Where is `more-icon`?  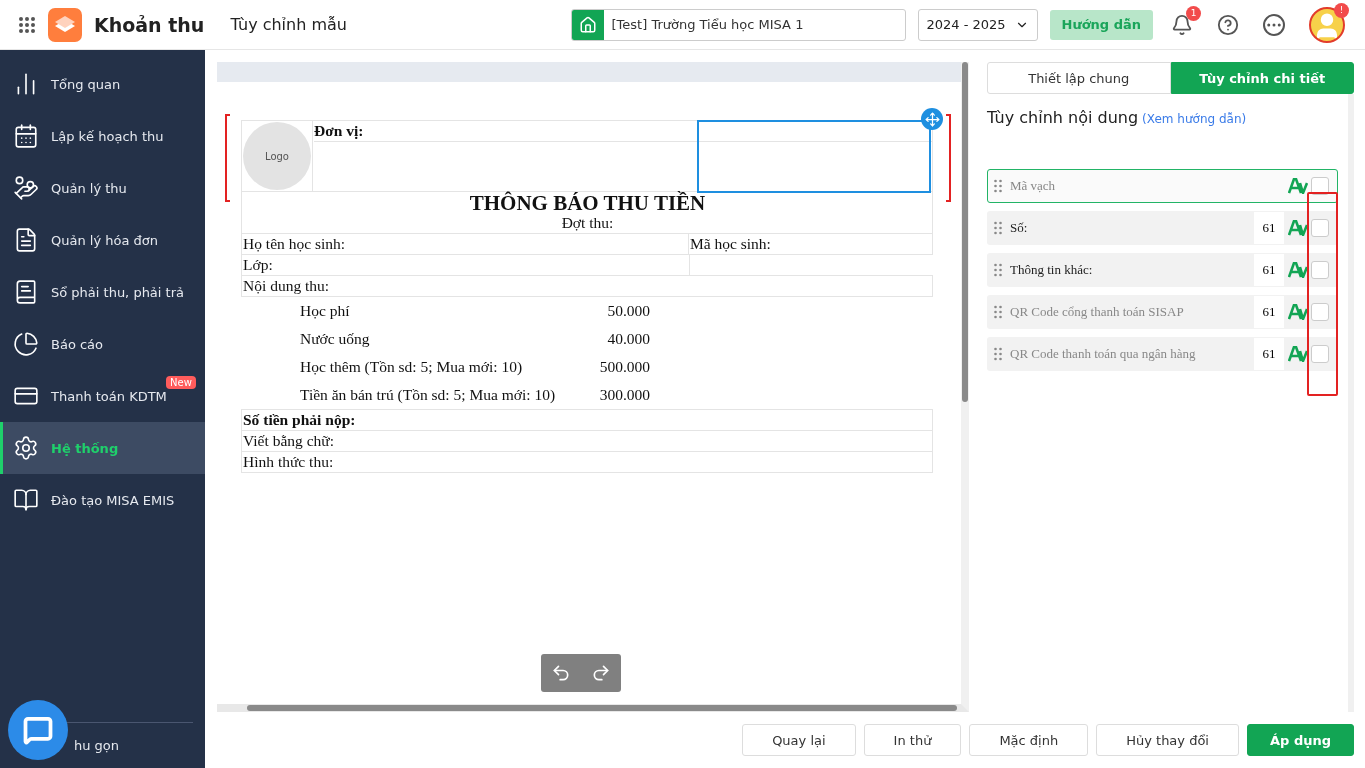
more-icon is located at coordinates (1274, 24).